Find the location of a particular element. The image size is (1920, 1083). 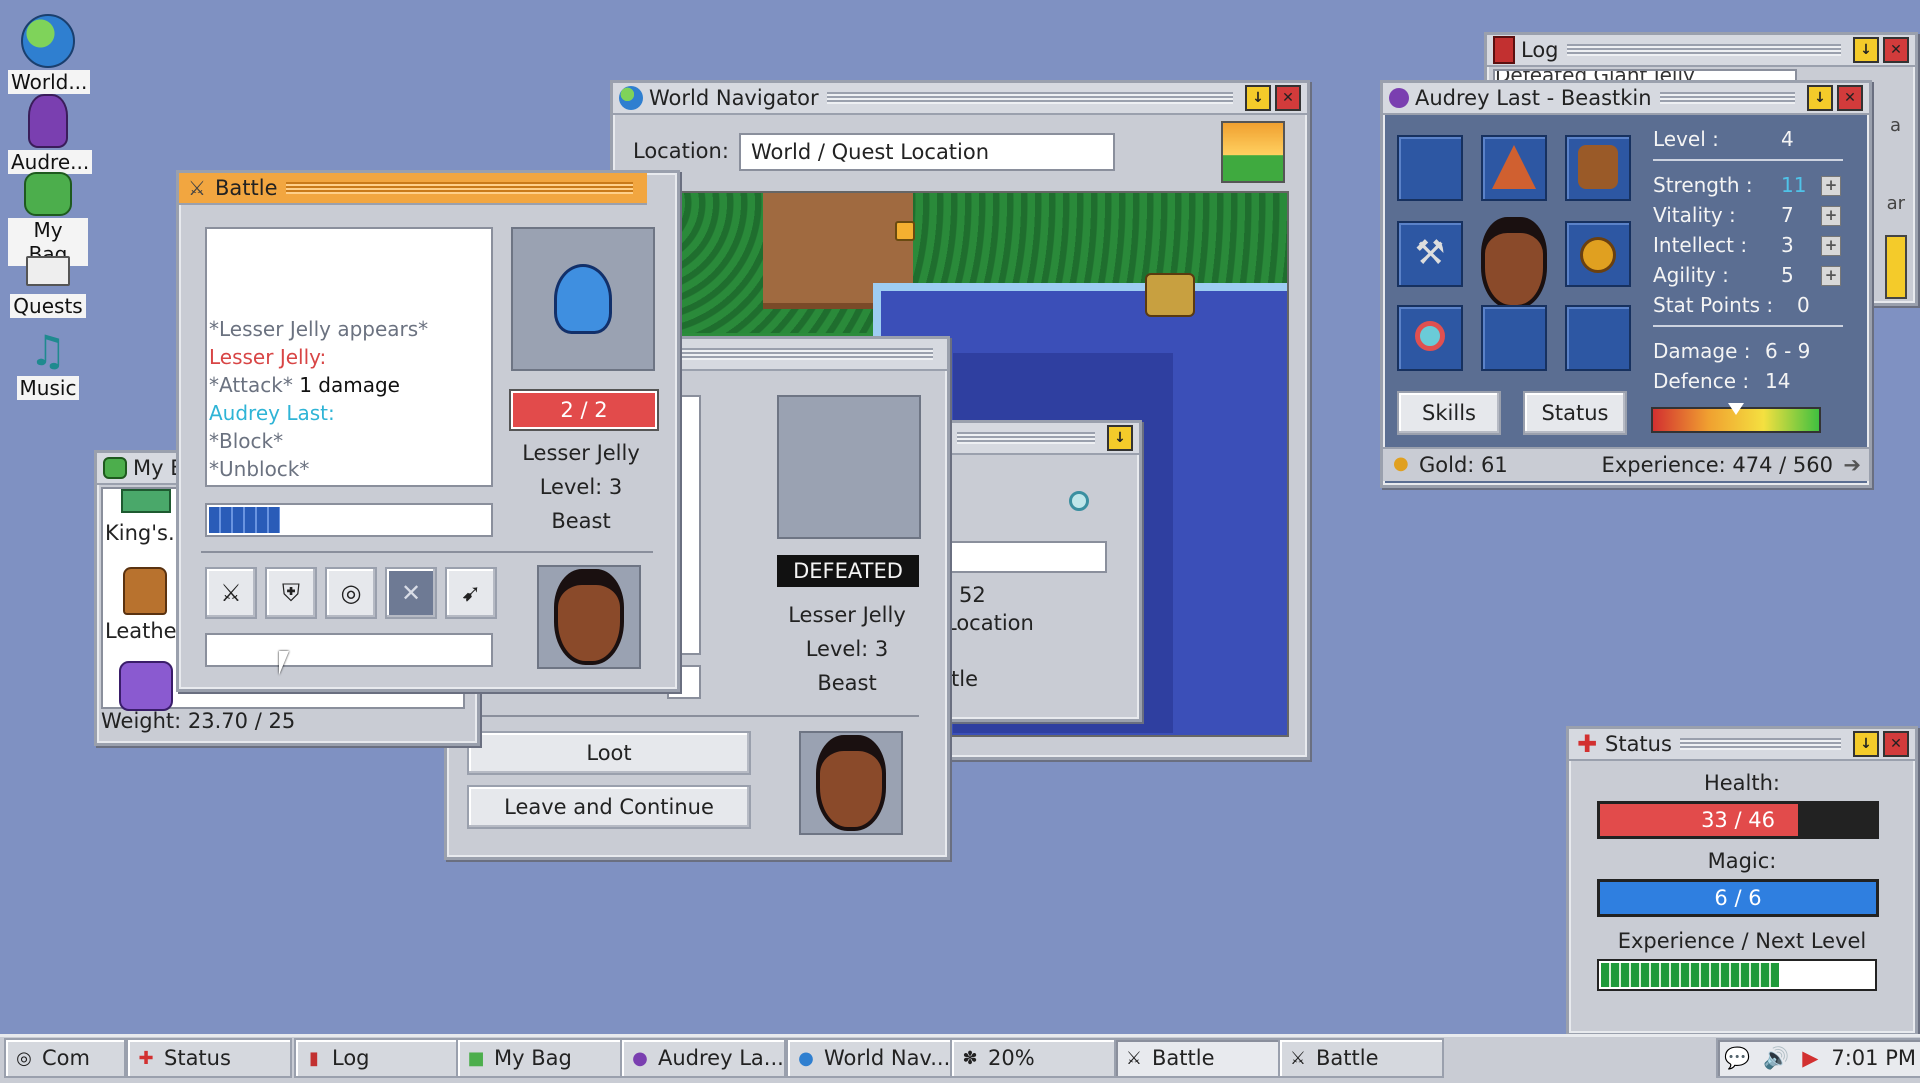

experience-bar is located at coordinates (1737, 975).